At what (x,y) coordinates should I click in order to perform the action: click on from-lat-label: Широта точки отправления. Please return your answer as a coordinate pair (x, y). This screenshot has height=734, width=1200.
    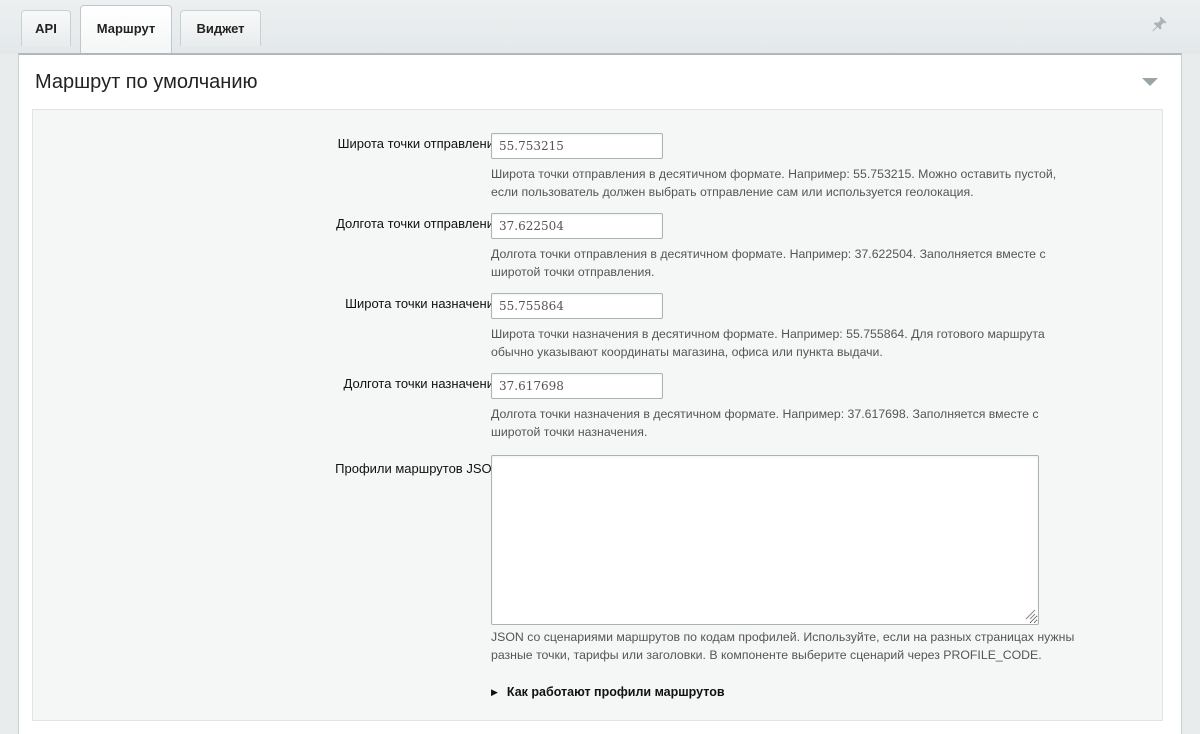
    Looking at the image, I should click on (419, 143).